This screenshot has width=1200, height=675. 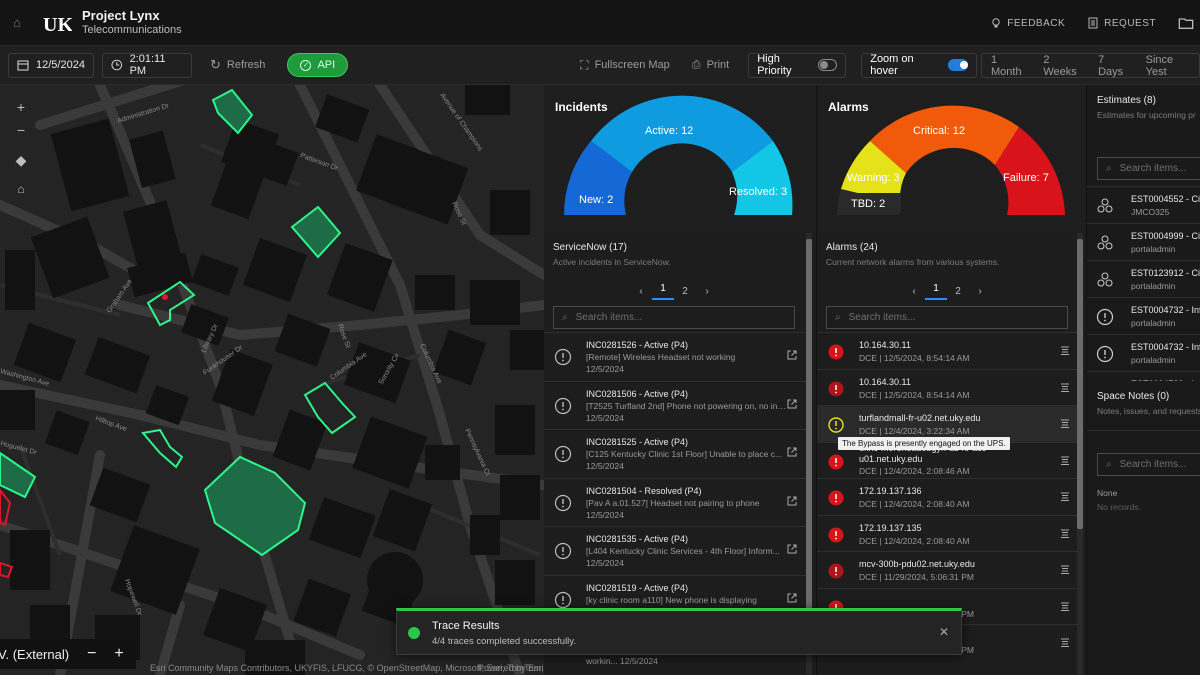 I want to click on range-since-yesterday: Since Yest, so click(x=1168, y=66).